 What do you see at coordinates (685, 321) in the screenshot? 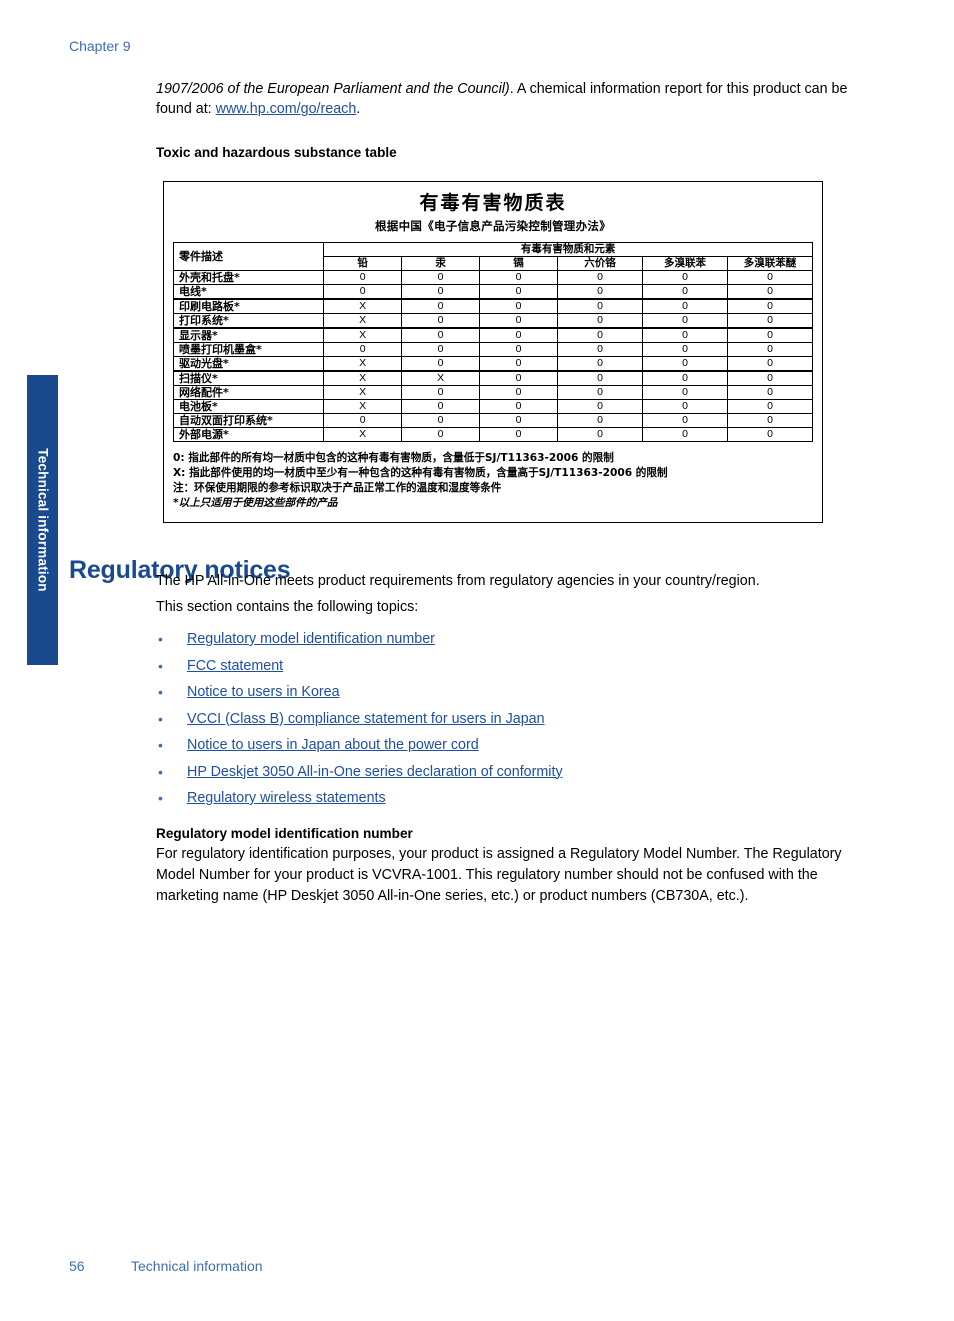
I see `row-3-val-4: 0` at bounding box center [685, 321].